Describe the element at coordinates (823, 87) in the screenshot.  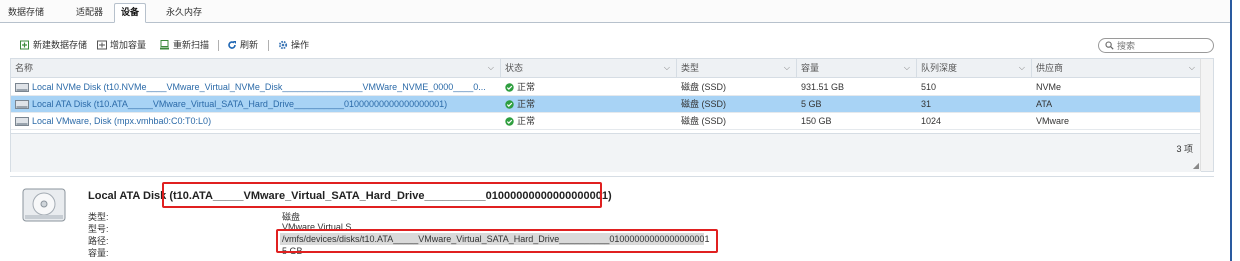
I see `device-capacity: 931.51 GB` at that location.